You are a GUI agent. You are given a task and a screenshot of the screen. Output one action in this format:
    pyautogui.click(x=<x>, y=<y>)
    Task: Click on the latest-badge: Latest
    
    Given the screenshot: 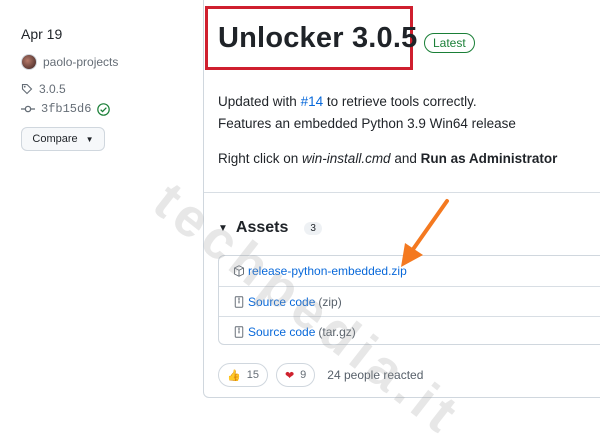 What is the action you would take?
    pyautogui.click(x=449, y=43)
    